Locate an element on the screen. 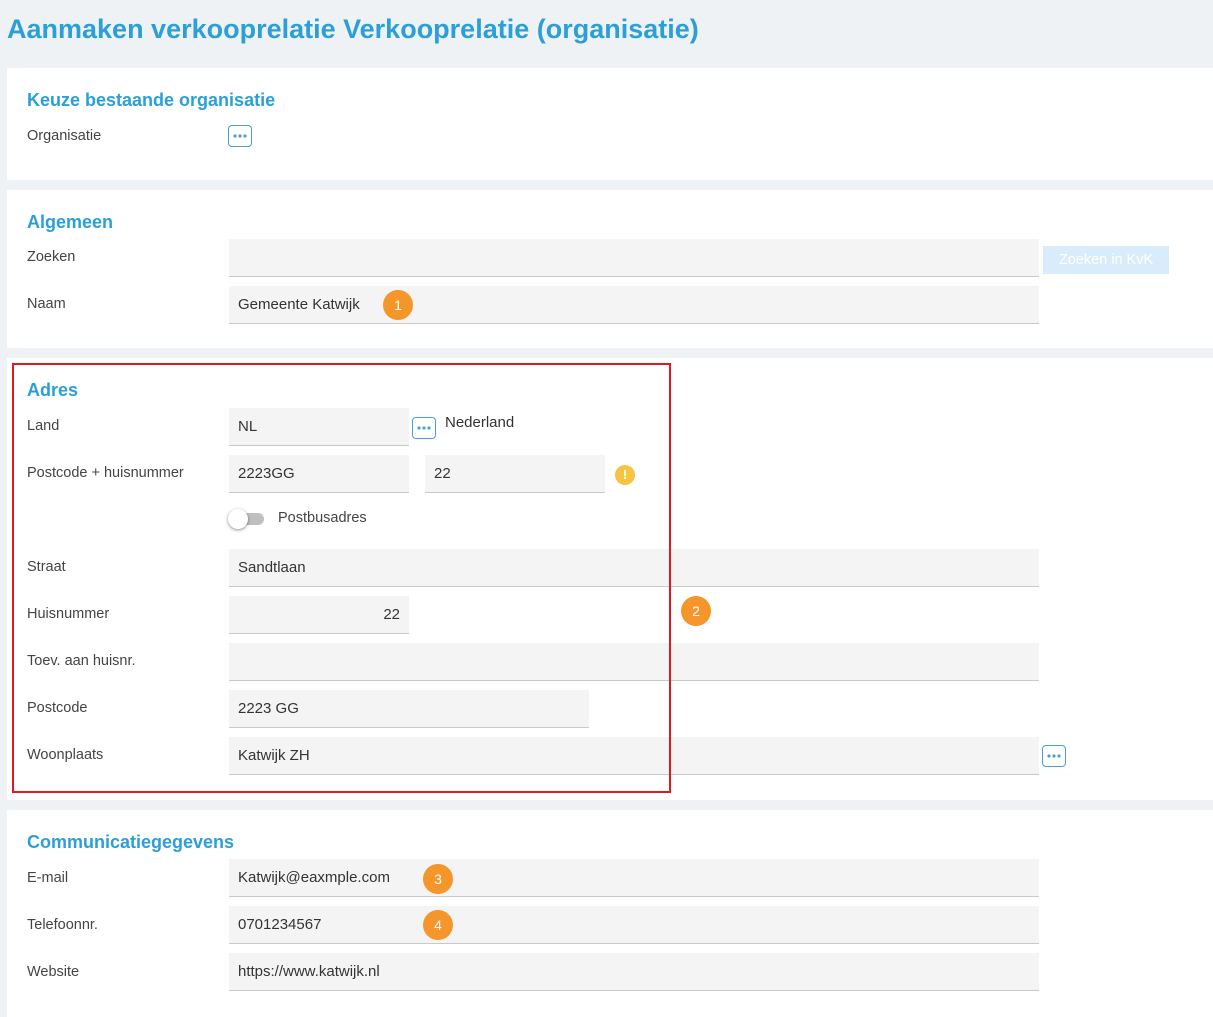 The width and height of the screenshot is (1213, 1017). country-picker-button is located at coordinates (424, 428).